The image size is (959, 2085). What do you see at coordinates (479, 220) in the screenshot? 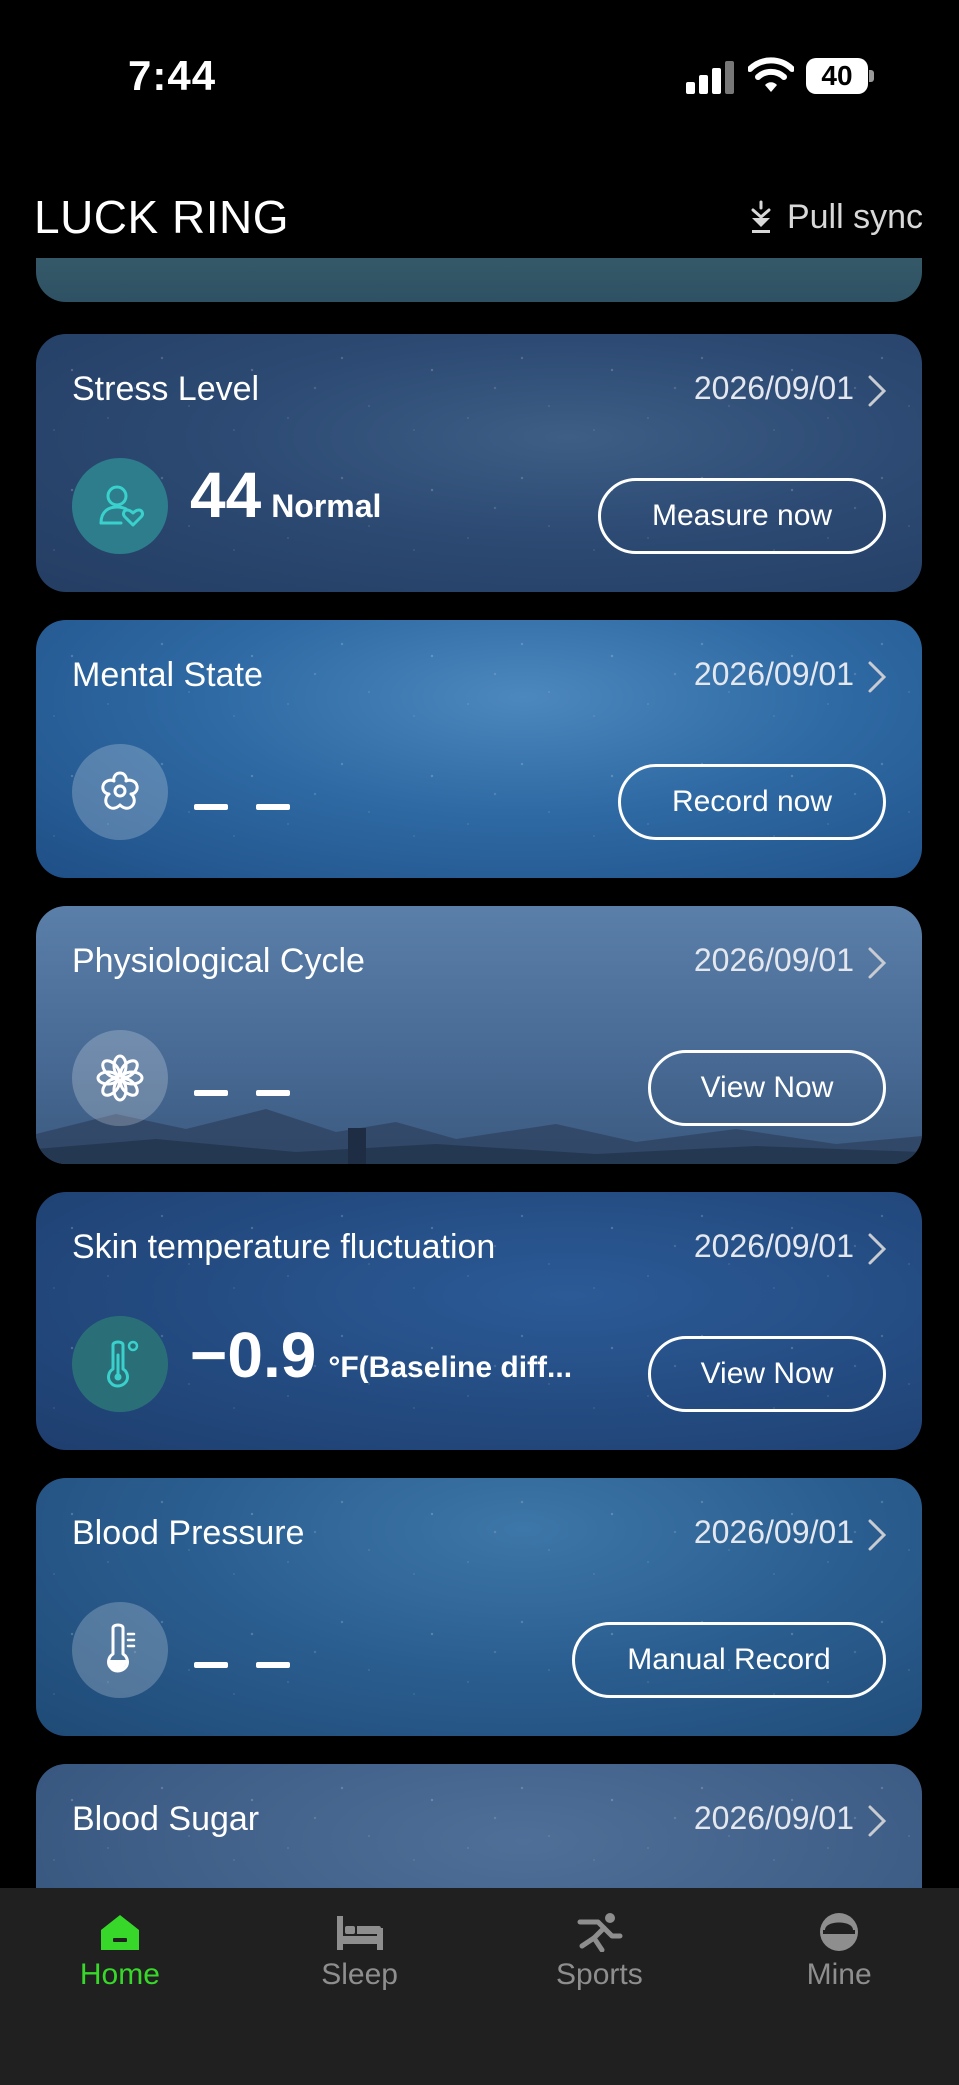
I see `app-header: LUCK RING Pull sync` at bounding box center [479, 220].